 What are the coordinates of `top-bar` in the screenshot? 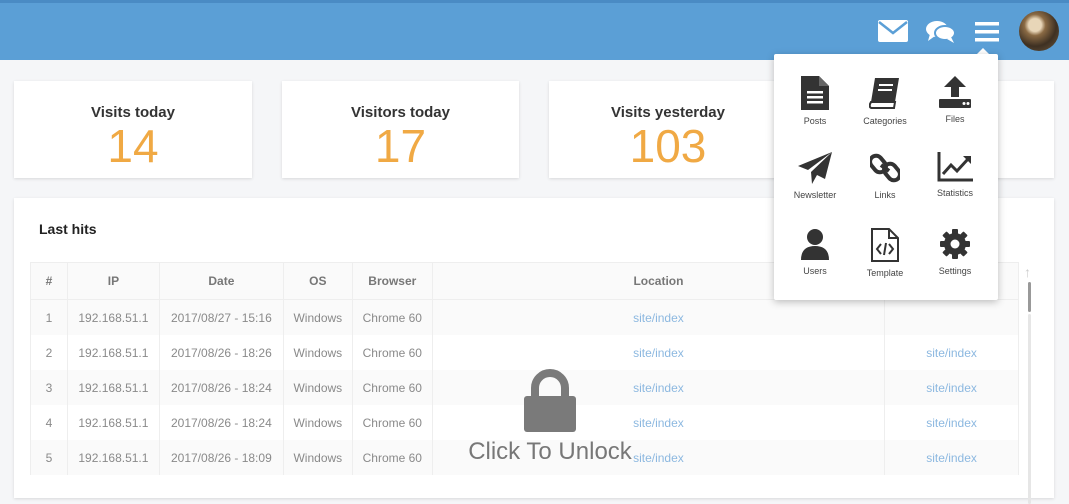 It's located at (534, 30).